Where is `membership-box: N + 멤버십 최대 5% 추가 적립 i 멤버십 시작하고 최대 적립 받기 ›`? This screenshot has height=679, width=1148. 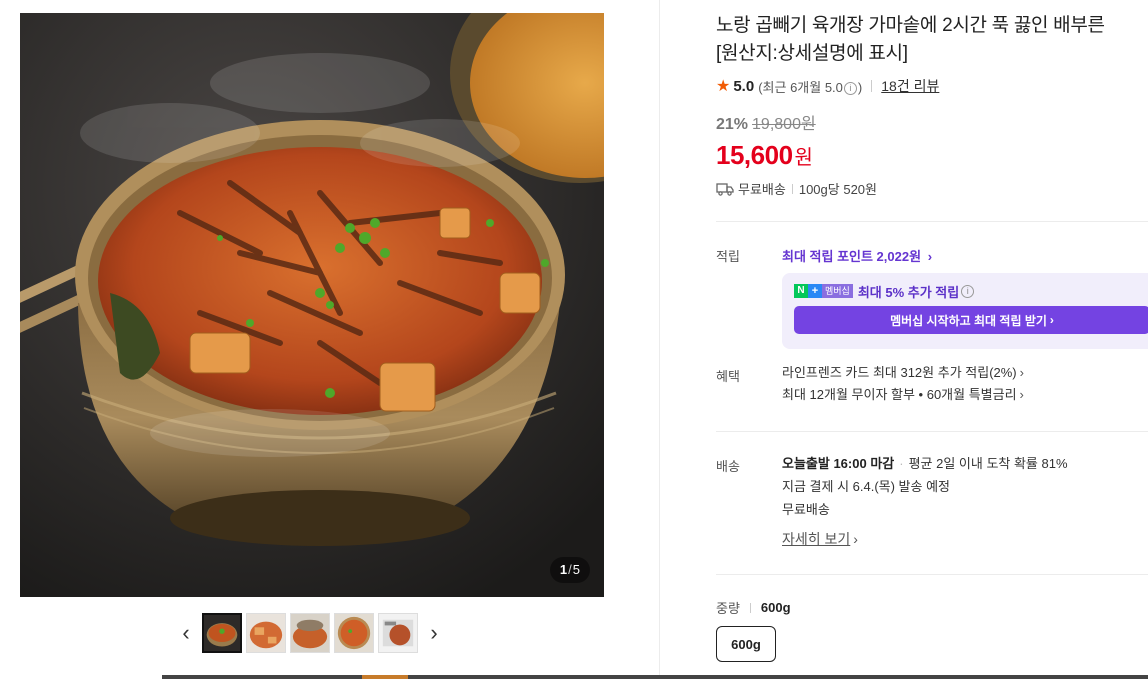 membership-box: N + 멤버십 최대 5% 추가 적립 i 멤버십 시작하고 최대 적립 받기 › is located at coordinates (965, 311).